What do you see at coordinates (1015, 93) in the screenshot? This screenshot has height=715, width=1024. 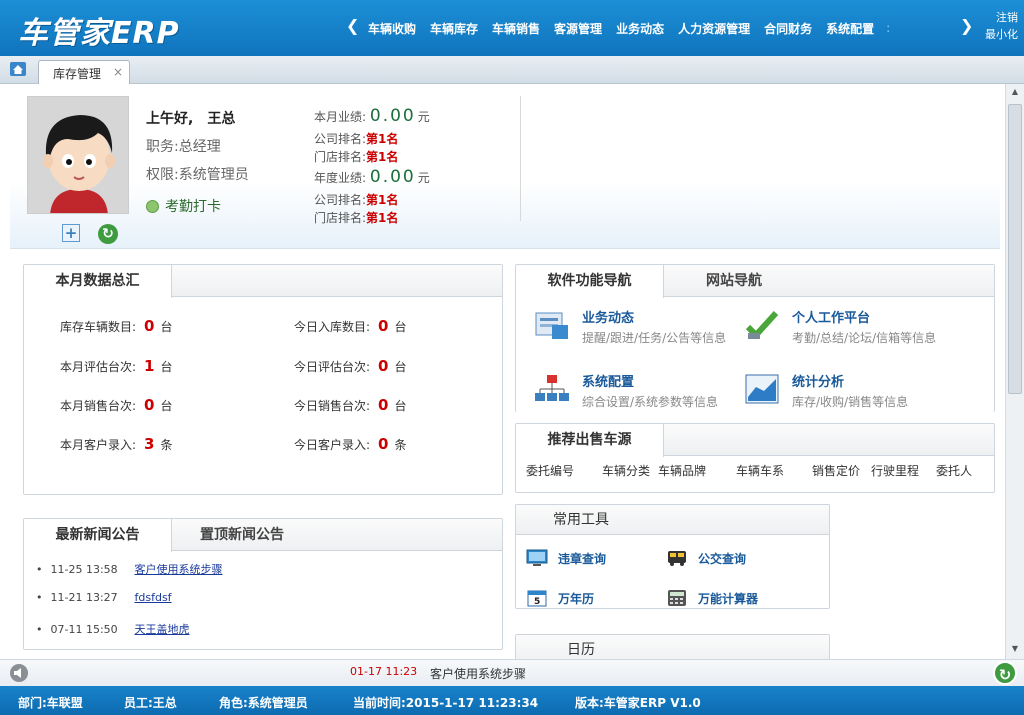 I see `scroll-up-icon: ▲` at bounding box center [1015, 93].